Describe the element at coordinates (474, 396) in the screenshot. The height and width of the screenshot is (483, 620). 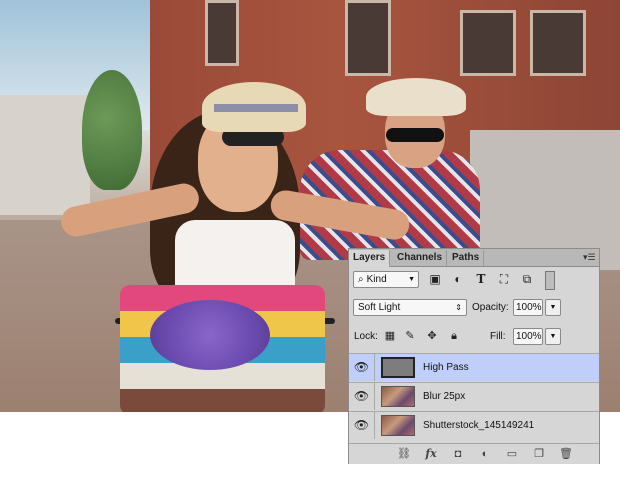
I see `layer-row-blur: 👁︎ Blur 25px` at that location.